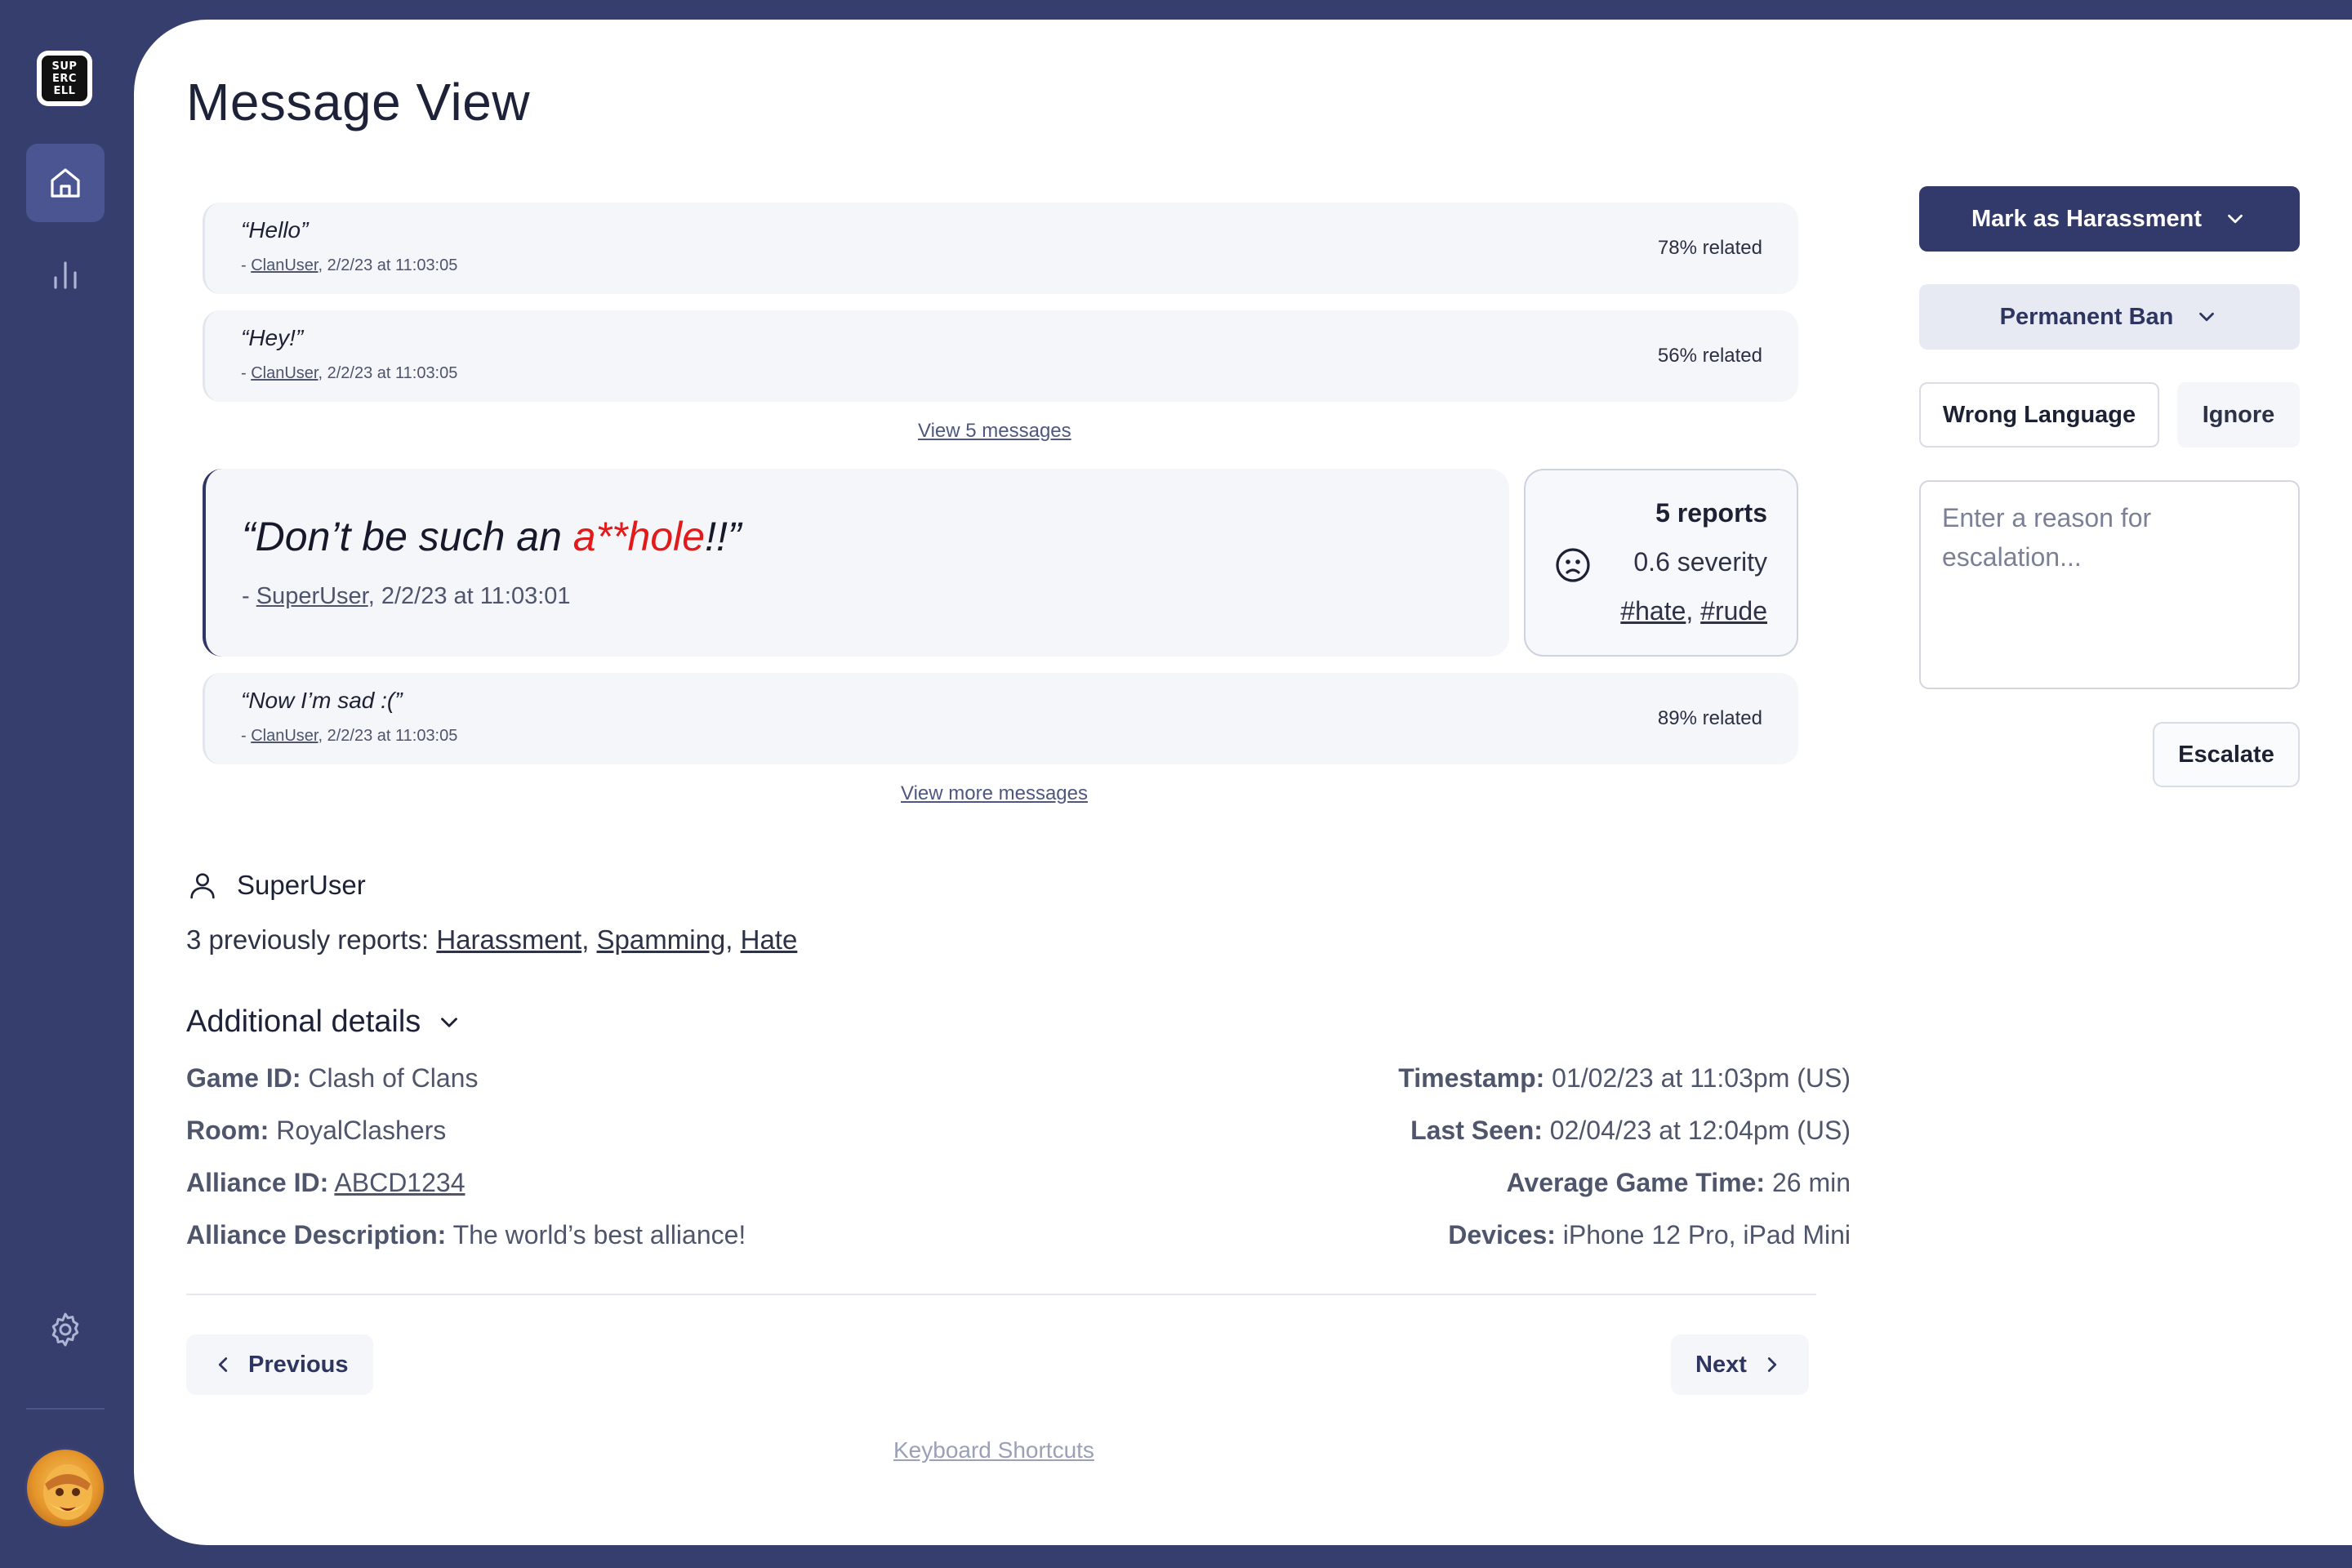  I want to click on detail-alliance-id: Alliance ID: ABCD1234, so click(326, 1182).